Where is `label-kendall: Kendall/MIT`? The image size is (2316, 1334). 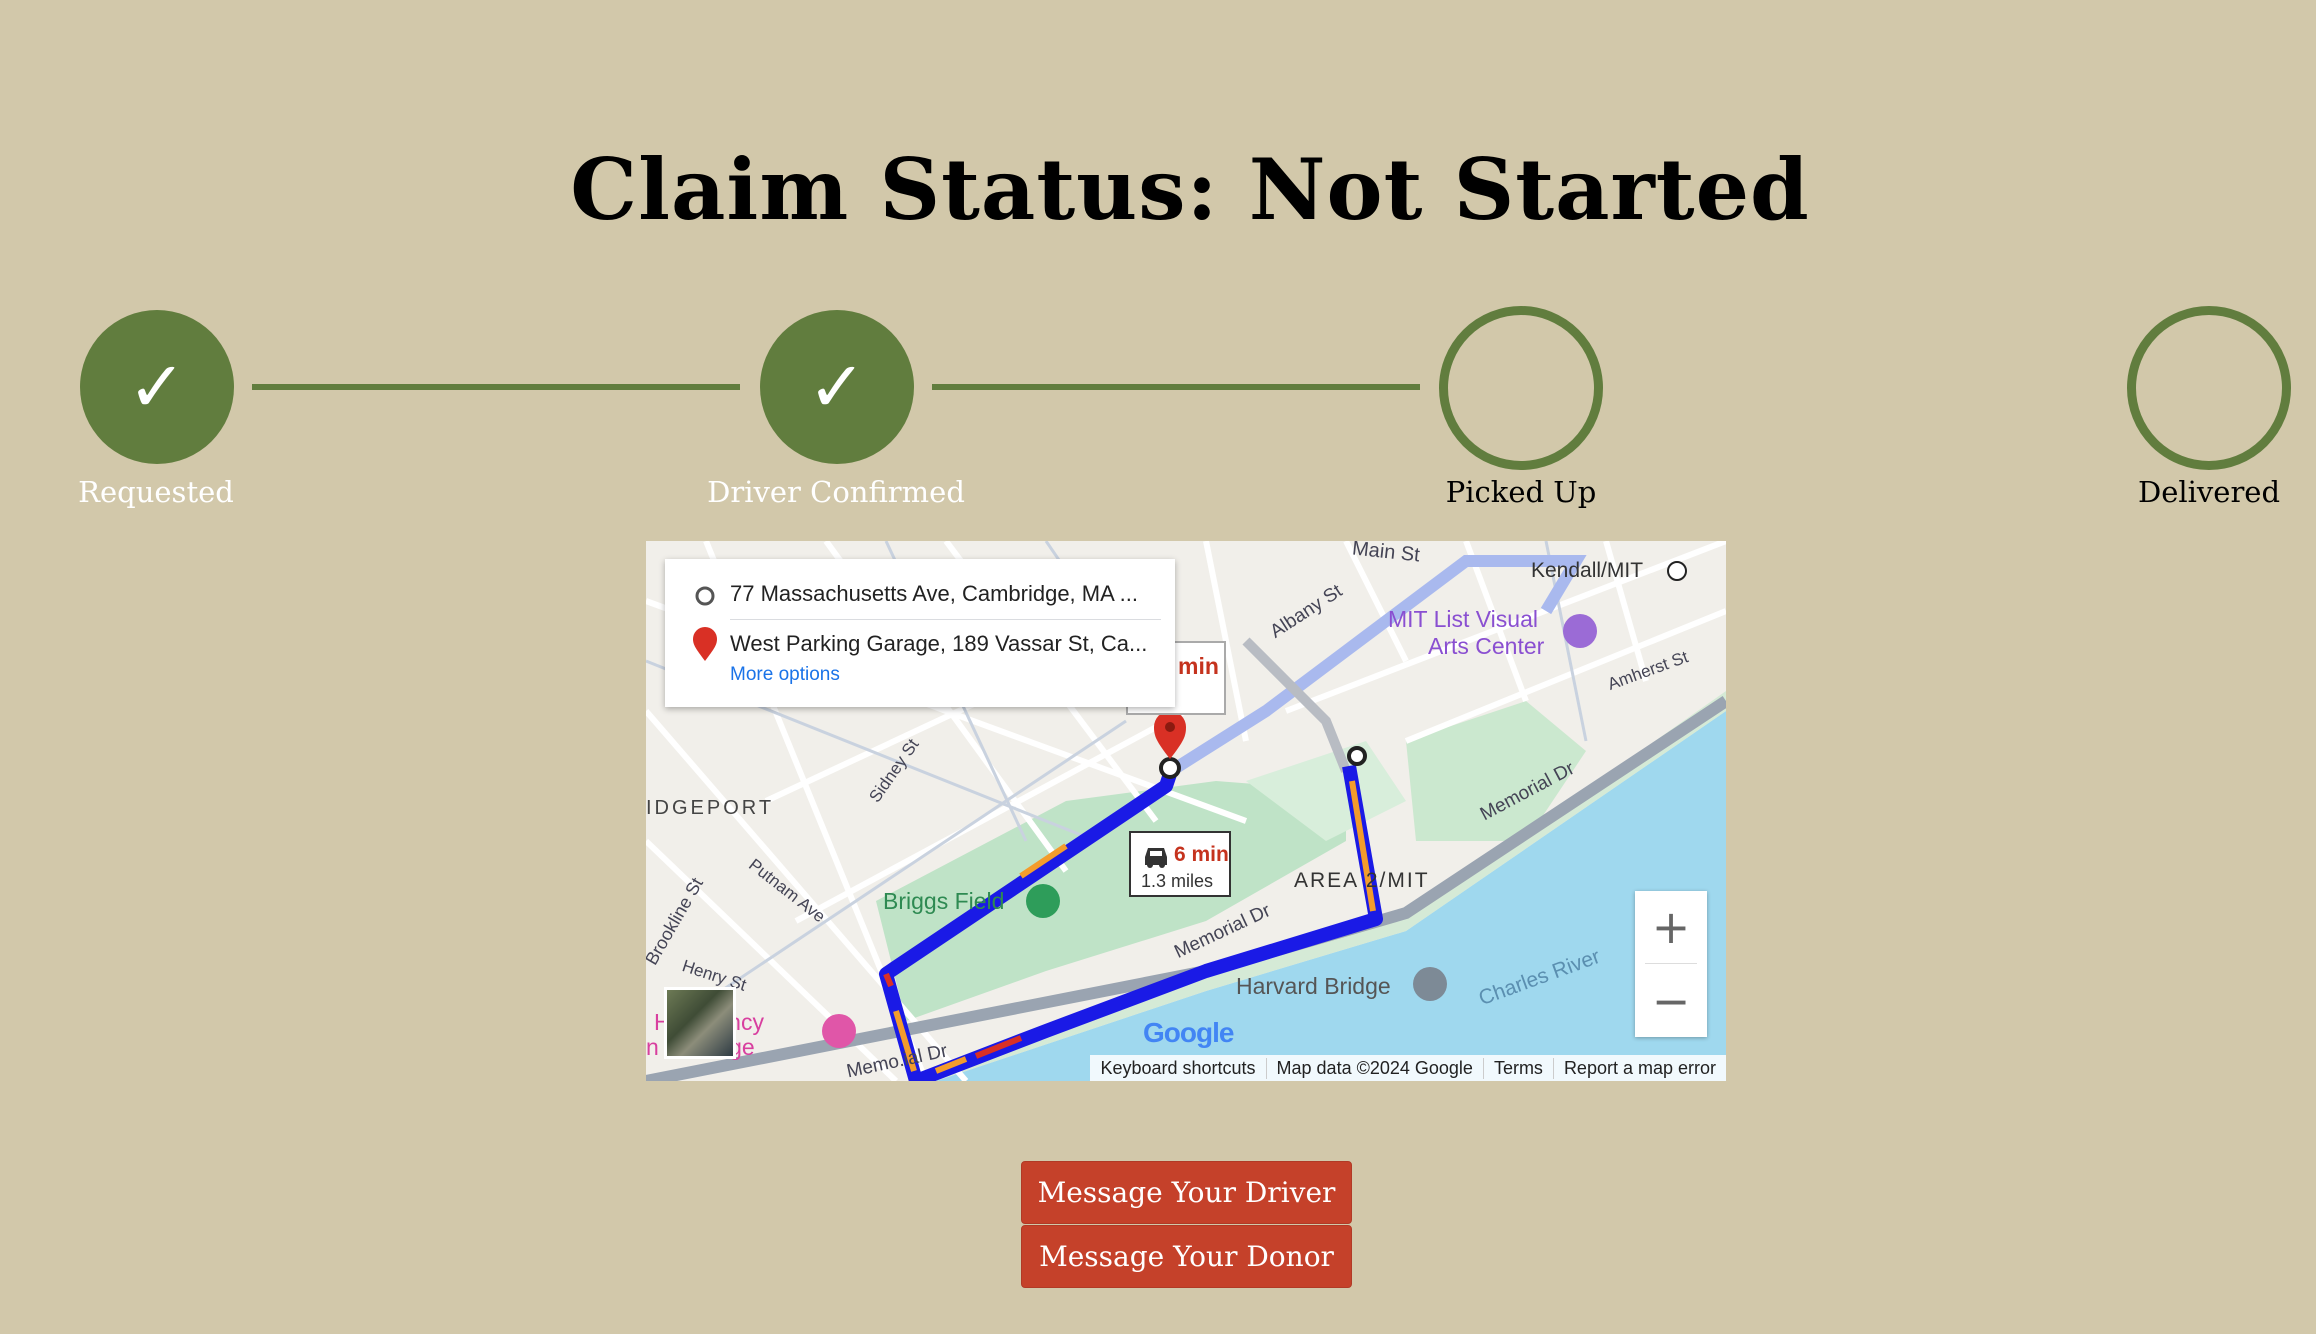
label-kendall: Kendall/MIT is located at coordinates (1587, 570).